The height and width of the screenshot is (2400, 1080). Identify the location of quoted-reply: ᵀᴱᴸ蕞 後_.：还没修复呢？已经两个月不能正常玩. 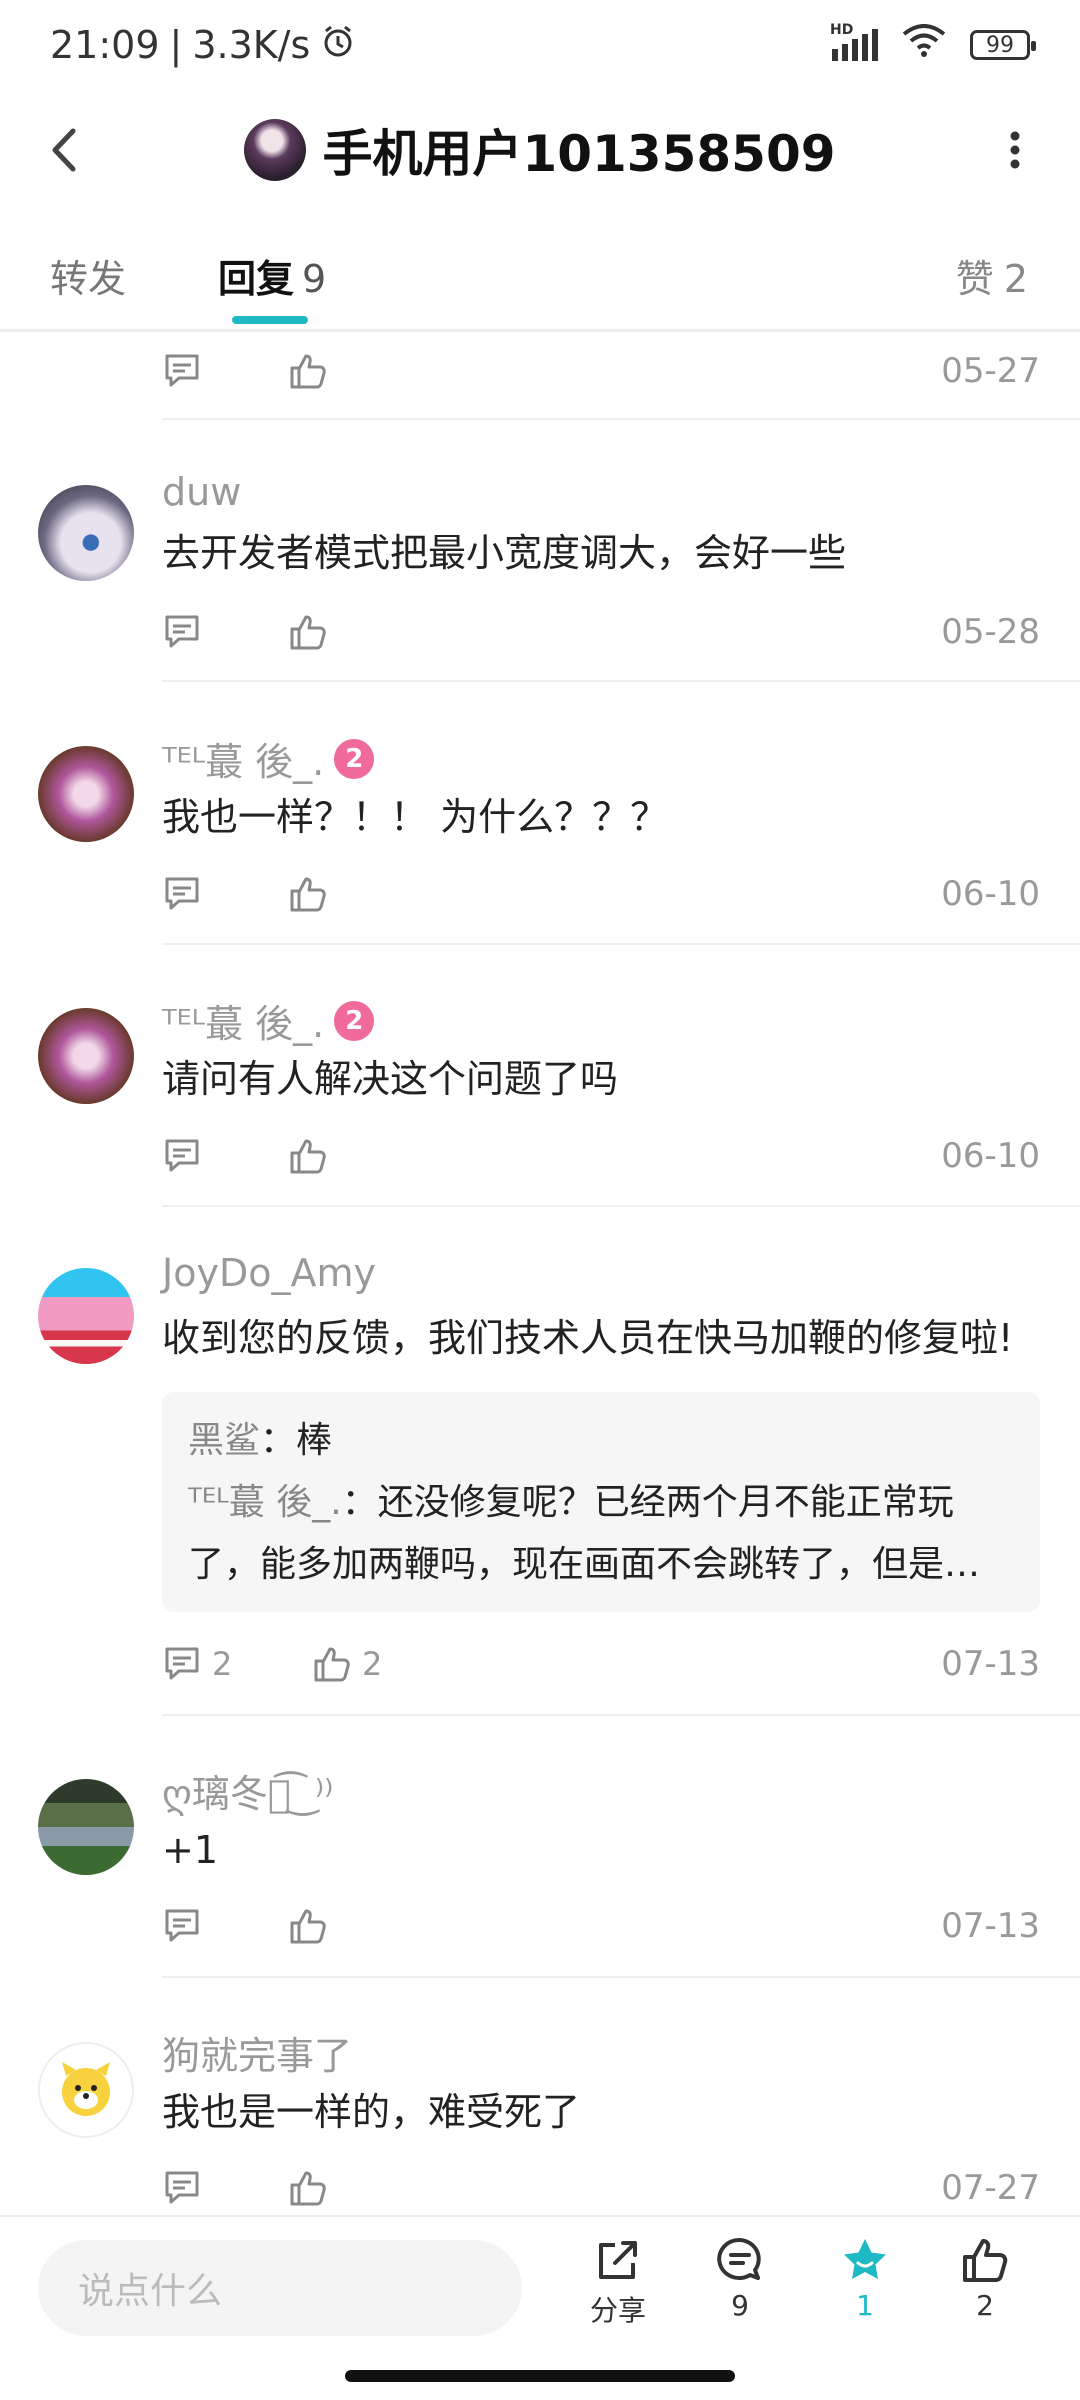
(571, 1502).